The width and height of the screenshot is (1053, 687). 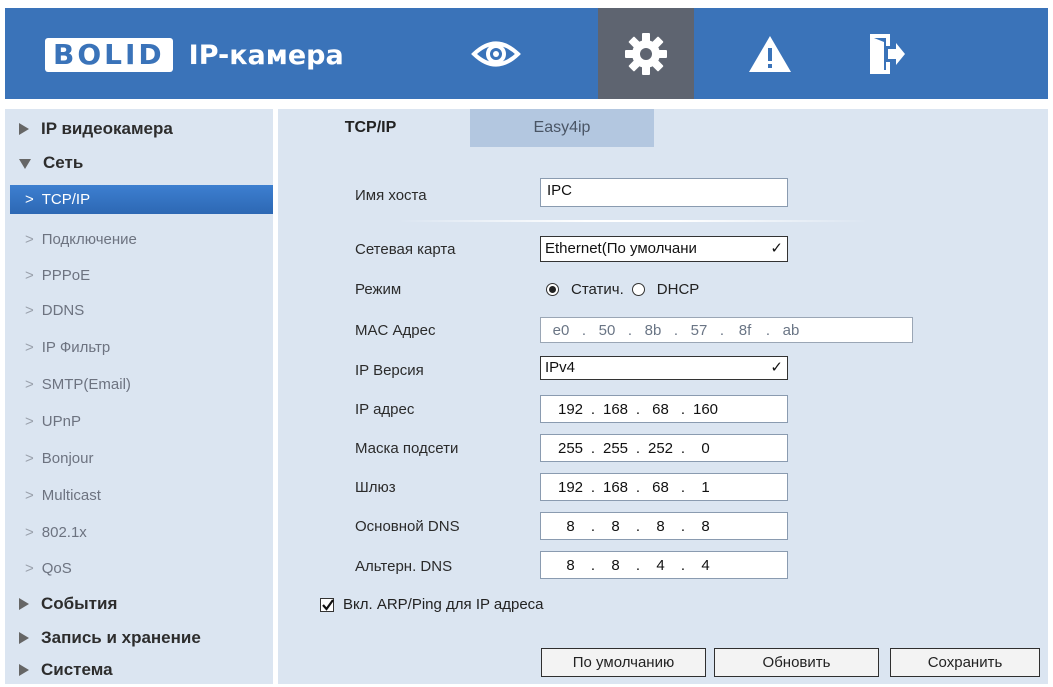 I want to click on mode-label: Режим, so click(x=378, y=289).